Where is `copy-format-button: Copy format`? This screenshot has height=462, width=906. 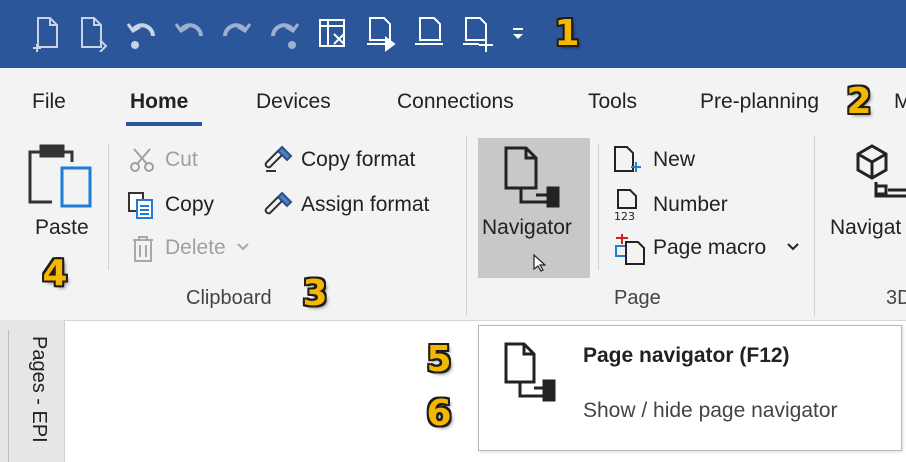
copy-format-button: Copy format is located at coordinates (358, 160).